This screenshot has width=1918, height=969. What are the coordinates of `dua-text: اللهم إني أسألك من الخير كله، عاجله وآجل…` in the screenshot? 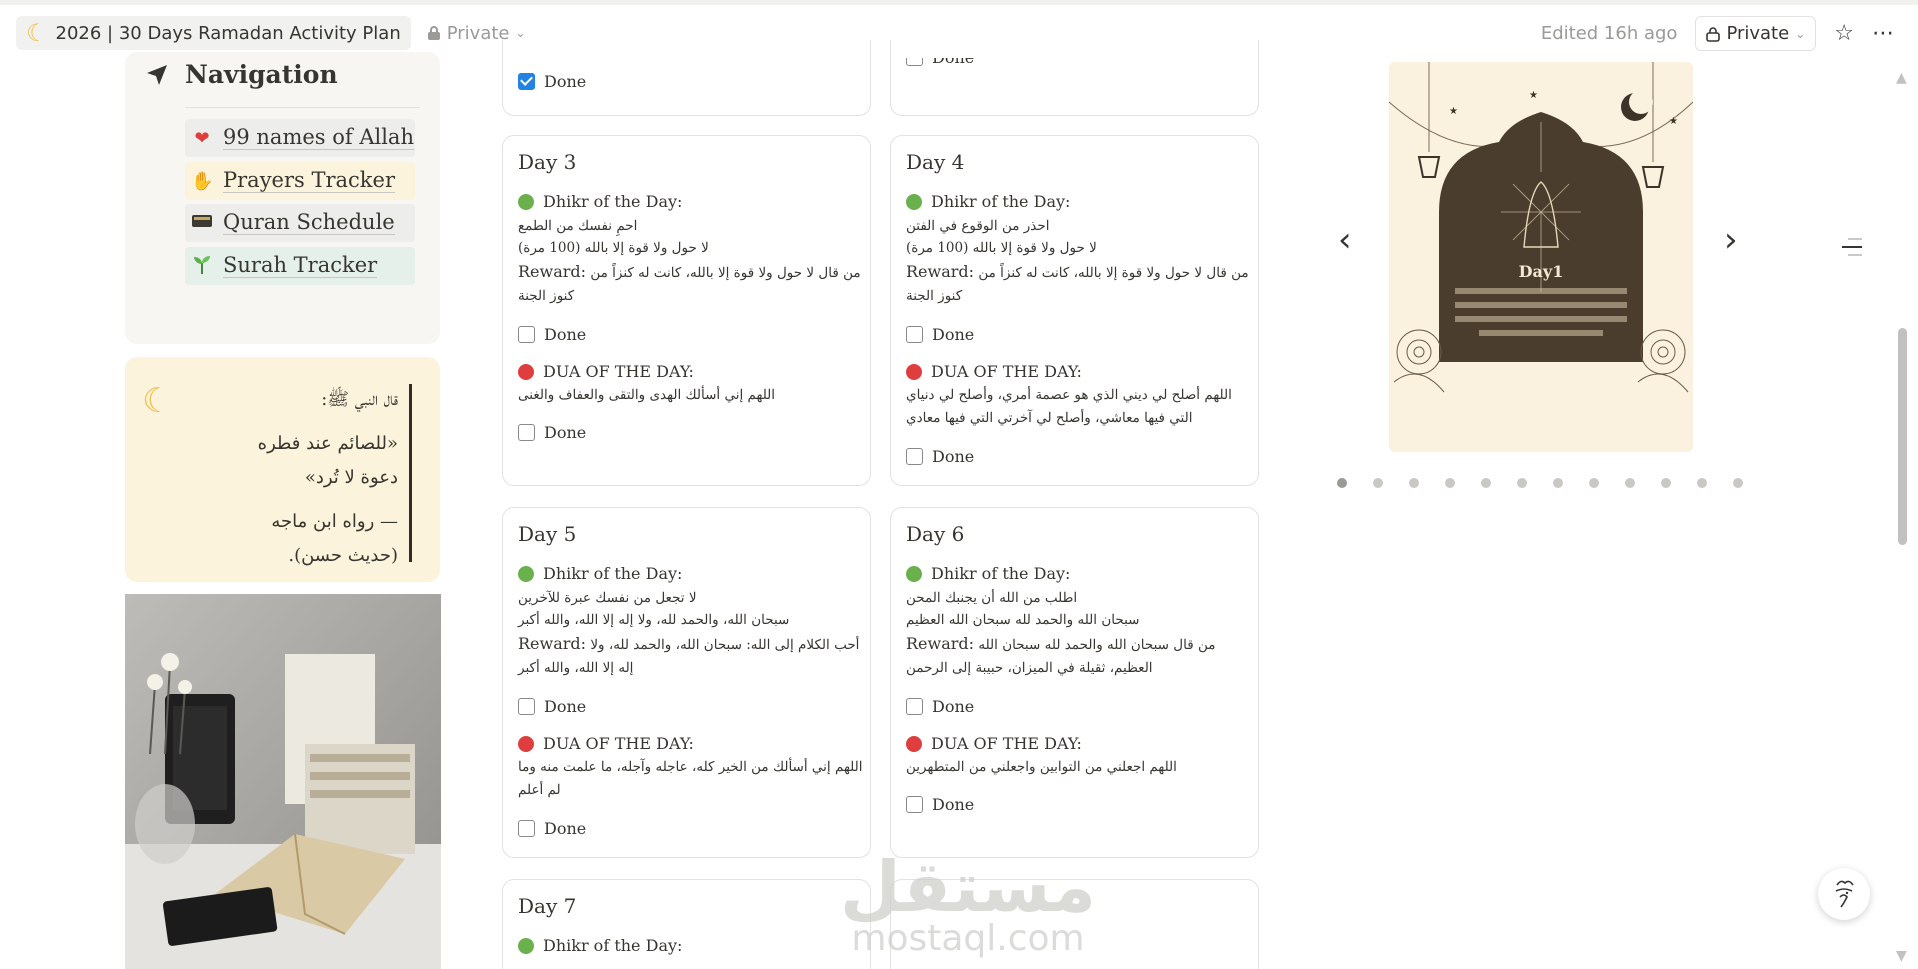 It's located at (690, 778).